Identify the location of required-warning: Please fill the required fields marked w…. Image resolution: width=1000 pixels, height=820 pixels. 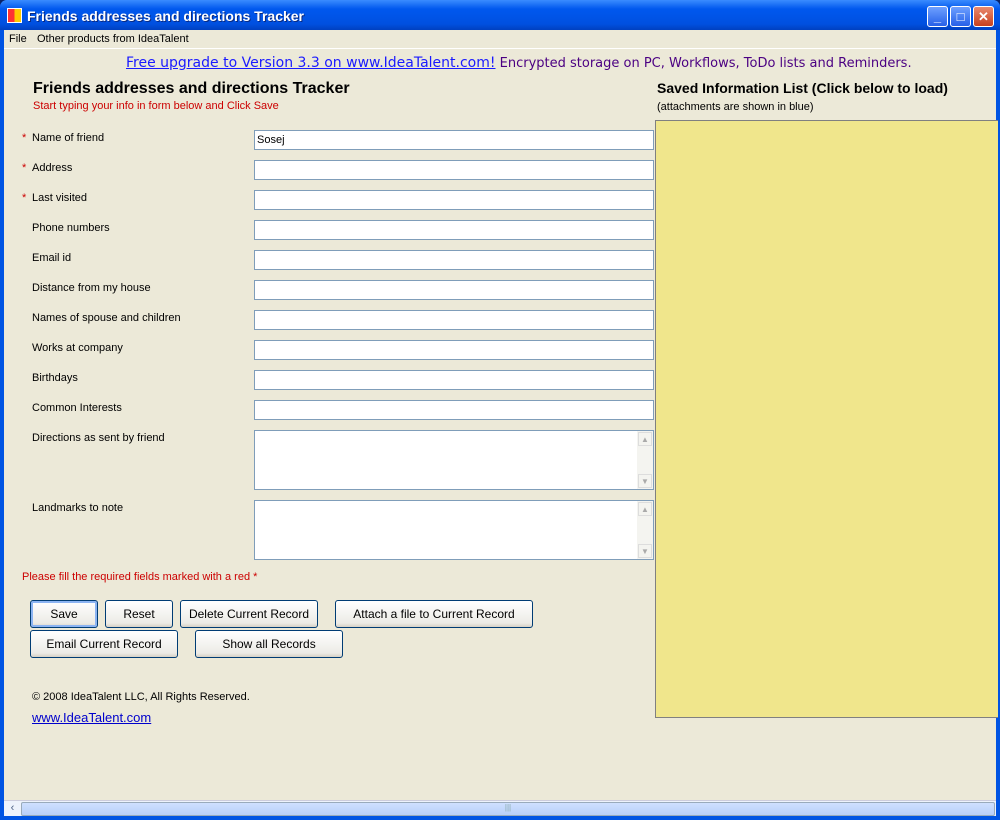
(140, 577).